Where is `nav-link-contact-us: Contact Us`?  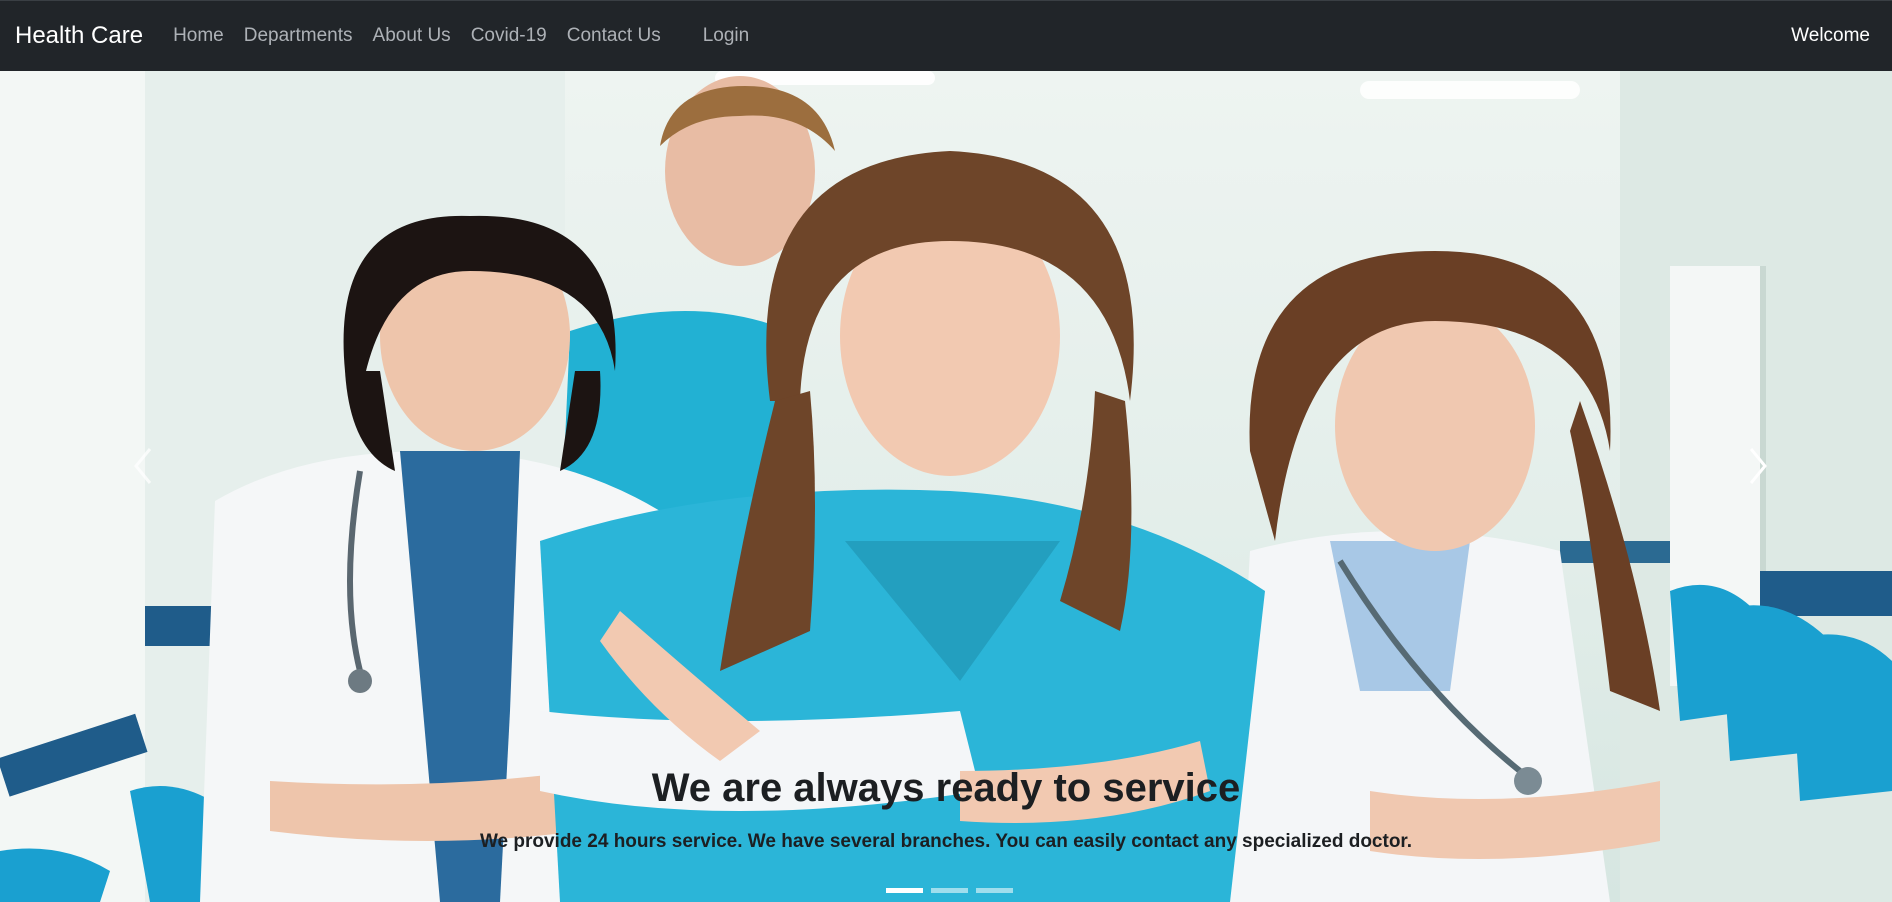
nav-link-contact-us: Contact Us is located at coordinates (614, 36).